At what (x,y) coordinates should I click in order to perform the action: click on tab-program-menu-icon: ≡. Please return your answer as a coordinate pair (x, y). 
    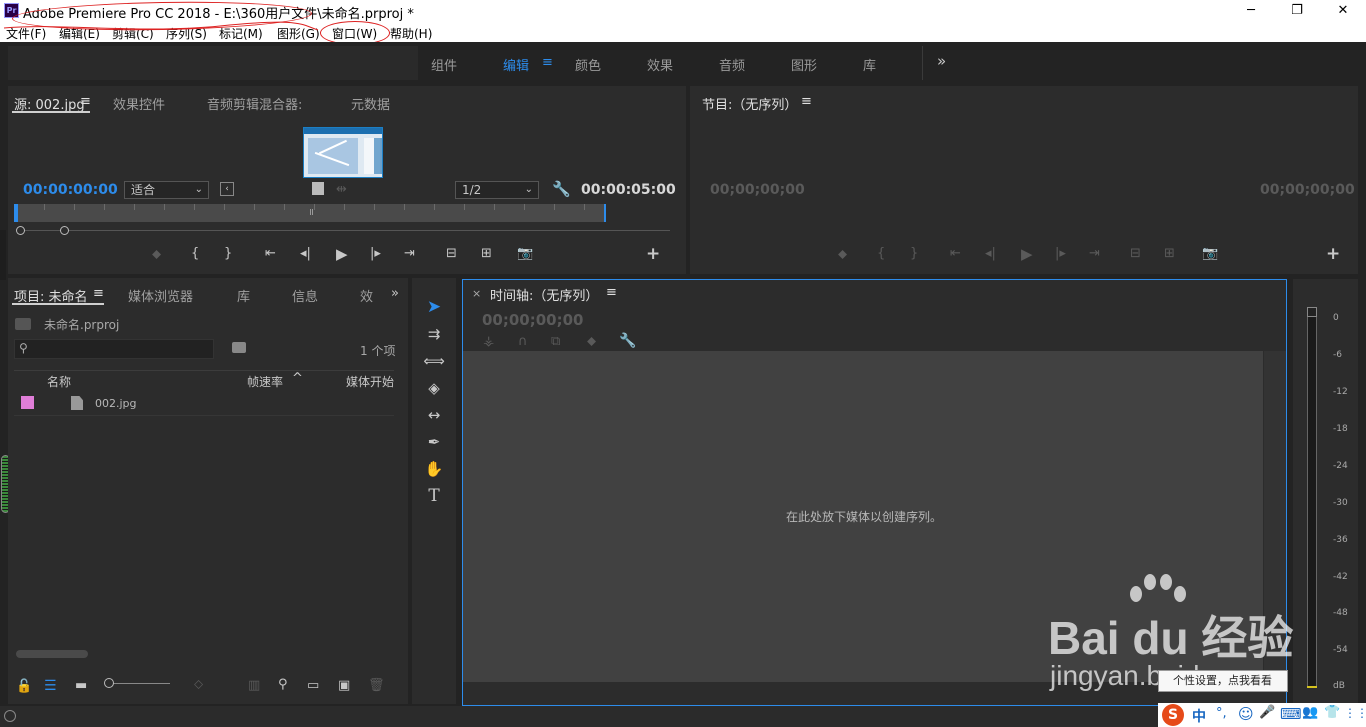
    Looking at the image, I should click on (806, 101).